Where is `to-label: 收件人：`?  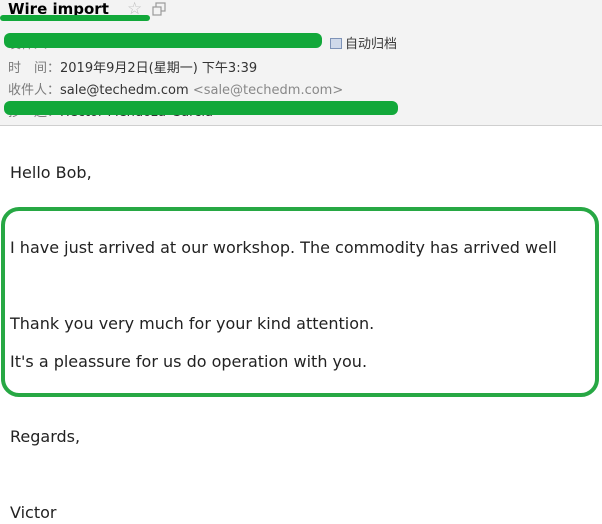 to-label: 收件人： is located at coordinates (34, 90).